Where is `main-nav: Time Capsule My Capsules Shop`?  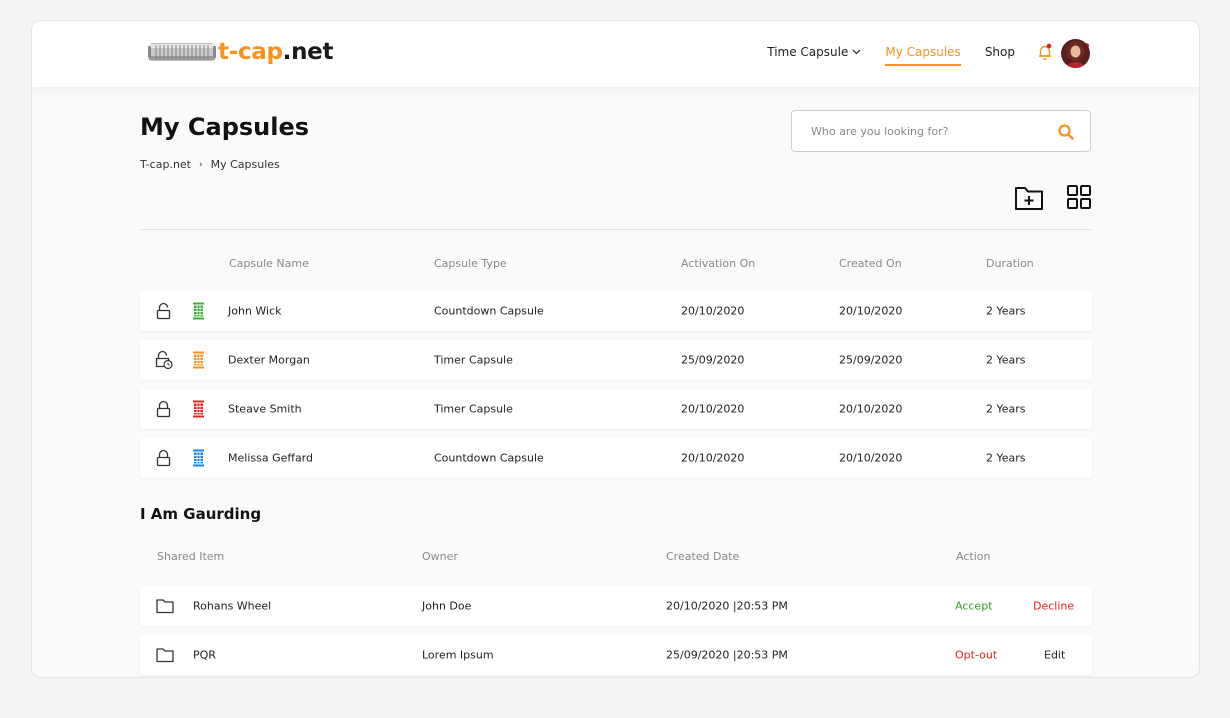
main-nav: Time Capsule My Capsules Shop is located at coordinates (929, 54).